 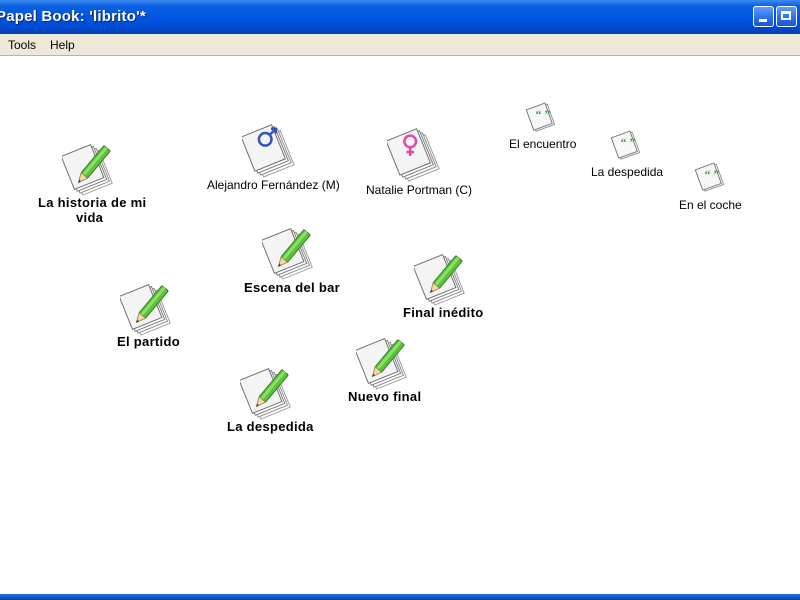 What do you see at coordinates (148, 341) in the screenshot?
I see `scene-label: El partido` at bounding box center [148, 341].